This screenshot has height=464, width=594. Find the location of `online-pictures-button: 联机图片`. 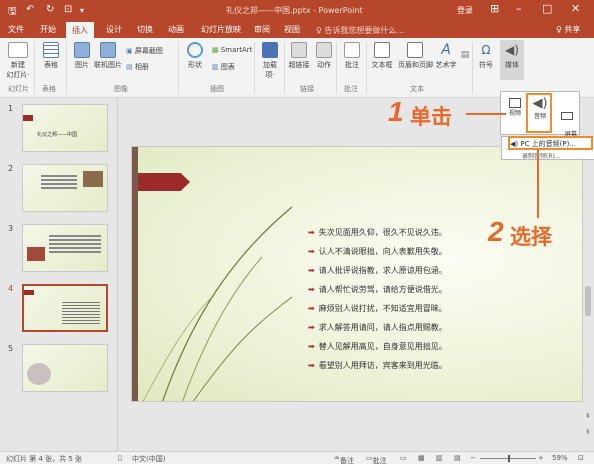

online-pictures-button: 联机图片 is located at coordinates (108, 56).